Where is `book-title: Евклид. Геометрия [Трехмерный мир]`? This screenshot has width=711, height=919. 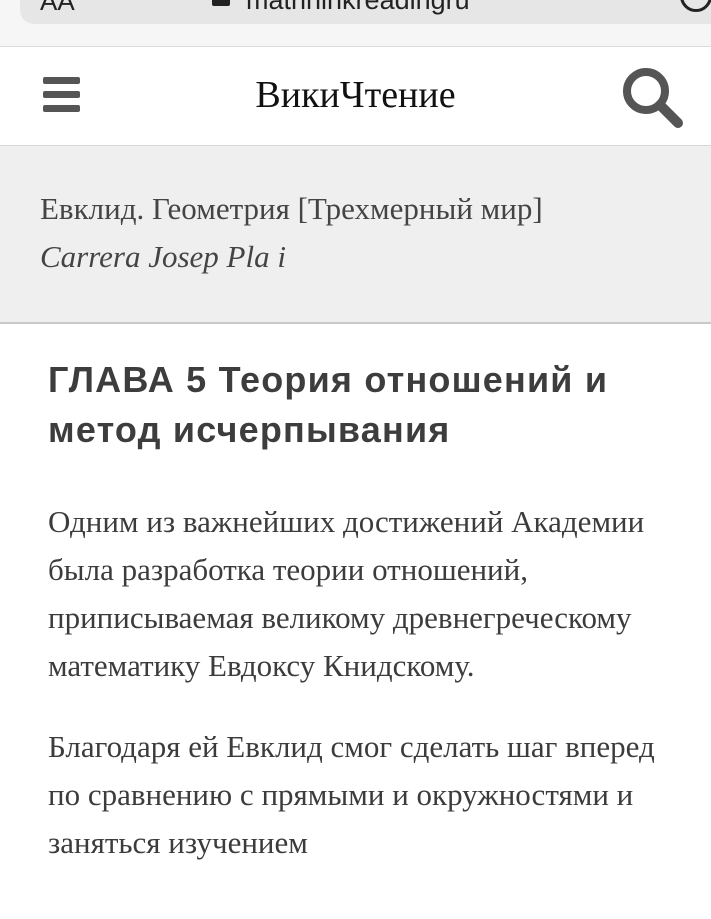 book-title: Евклид. Геометрия [Трехмерный мир] is located at coordinates (291, 209).